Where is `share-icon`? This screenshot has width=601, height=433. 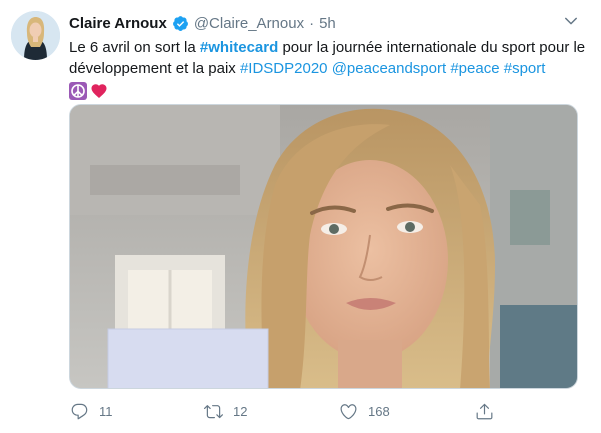 share-icon is located at coordinates (484, 411).